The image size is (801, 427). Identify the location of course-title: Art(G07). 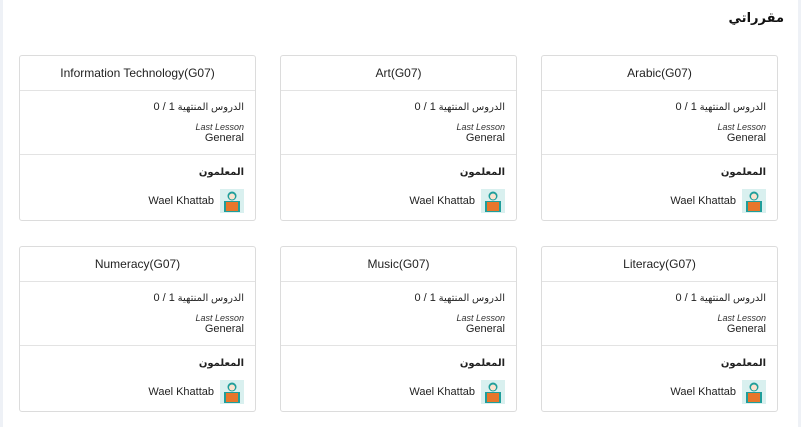
(398, 73).